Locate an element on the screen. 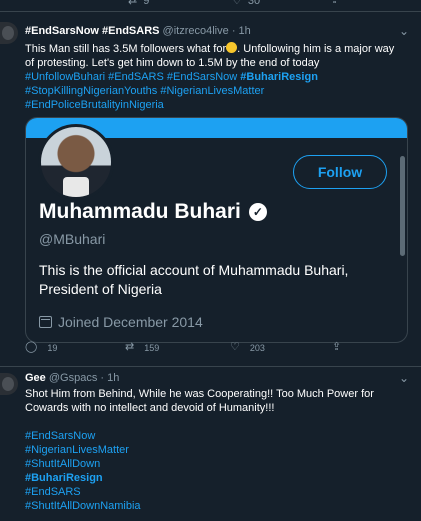 Image resolution: width=421 pixels, height=521 pixels. tweet-header: #EndSarsNow #EndSARS @itzreco4live · 1h is located at coordinates (138, 31).